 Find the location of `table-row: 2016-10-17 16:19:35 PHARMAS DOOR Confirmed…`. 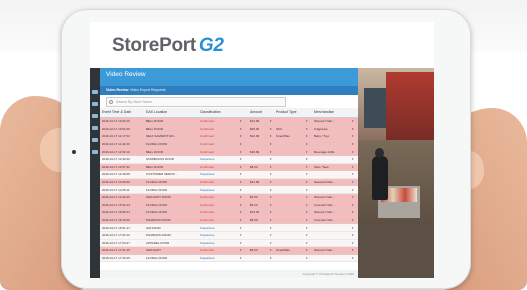

table-row: 2016-10-17 16:19:35 PHARMAS DOOR Confirmed… is located at coordinates (229, 220).